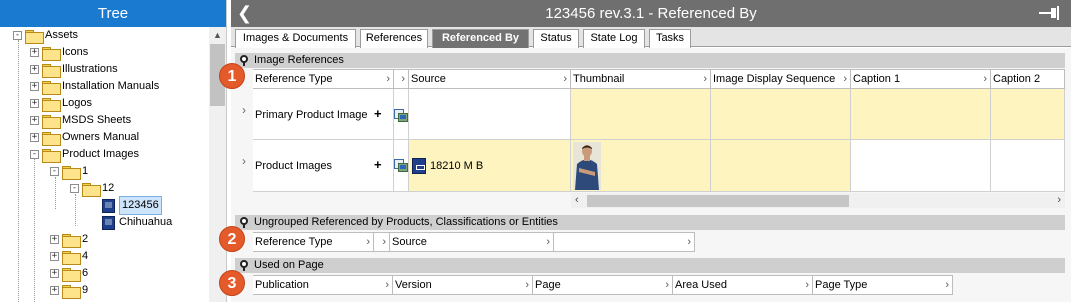  I want to click on scroll-left-icon: ‹, so click(577, 200).